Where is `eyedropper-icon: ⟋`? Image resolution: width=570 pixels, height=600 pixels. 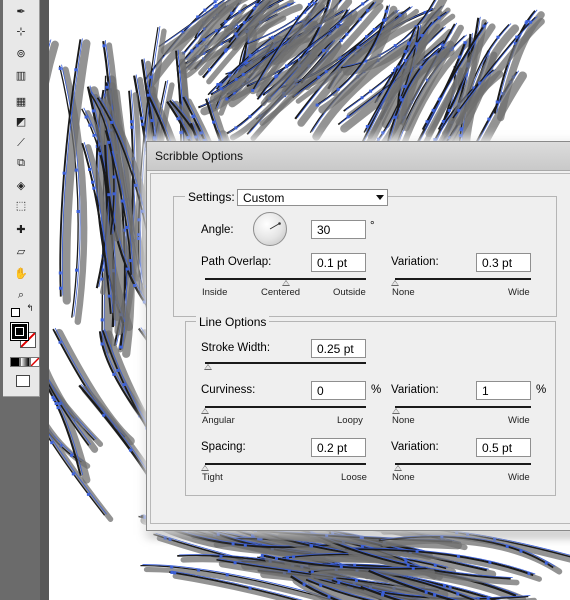 eyedropper-icon: ⟋ is located at coordinates (21, 143).